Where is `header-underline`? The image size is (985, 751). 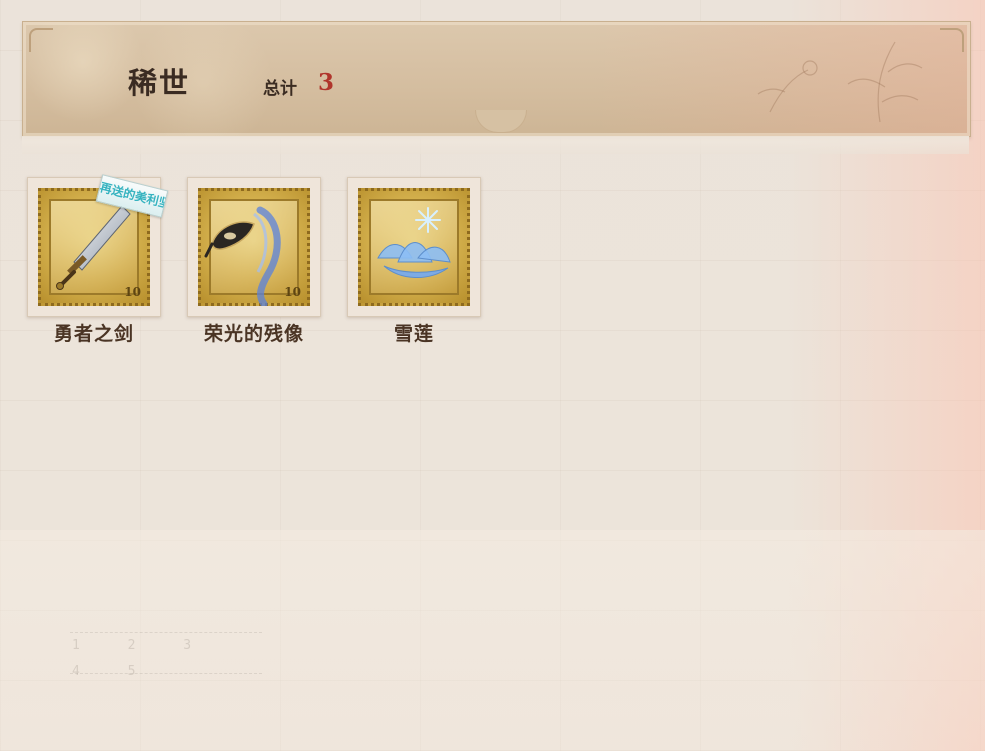
header-underline is located at coordinates (495, 145).